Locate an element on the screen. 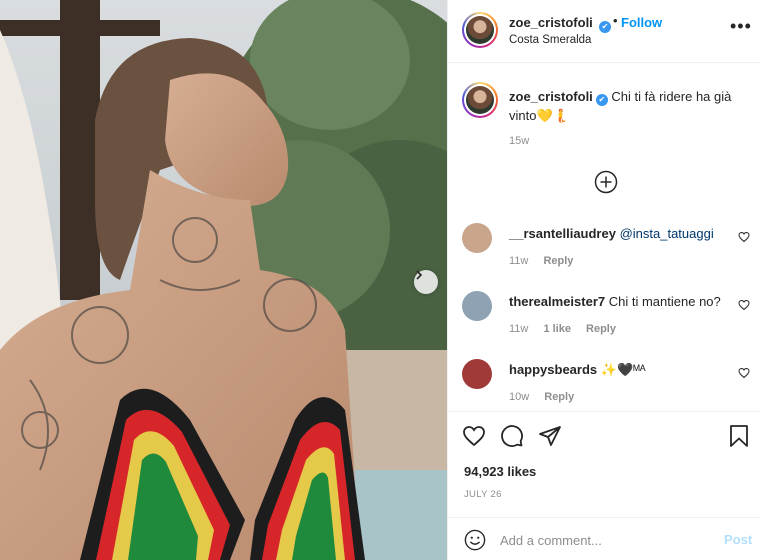 This screenshot has width=760, height=560. like-count: 94,923 likes is located at coordinates (500, 471).